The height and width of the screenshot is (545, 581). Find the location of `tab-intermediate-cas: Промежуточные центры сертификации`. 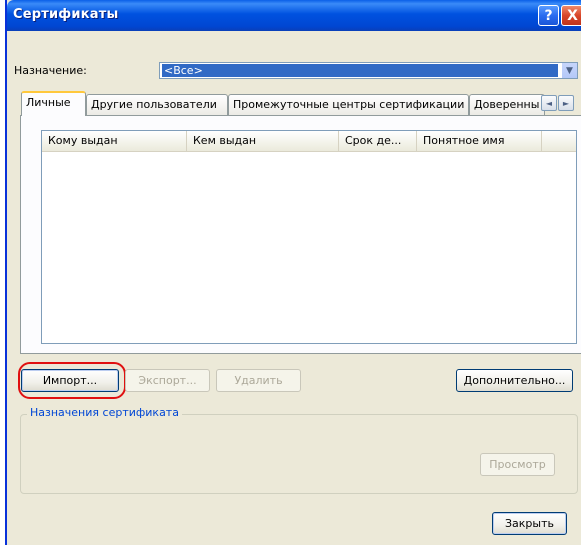

tab-intermediate-cas: Промежуточные центры сертификации is located at coordinates (348, 104).